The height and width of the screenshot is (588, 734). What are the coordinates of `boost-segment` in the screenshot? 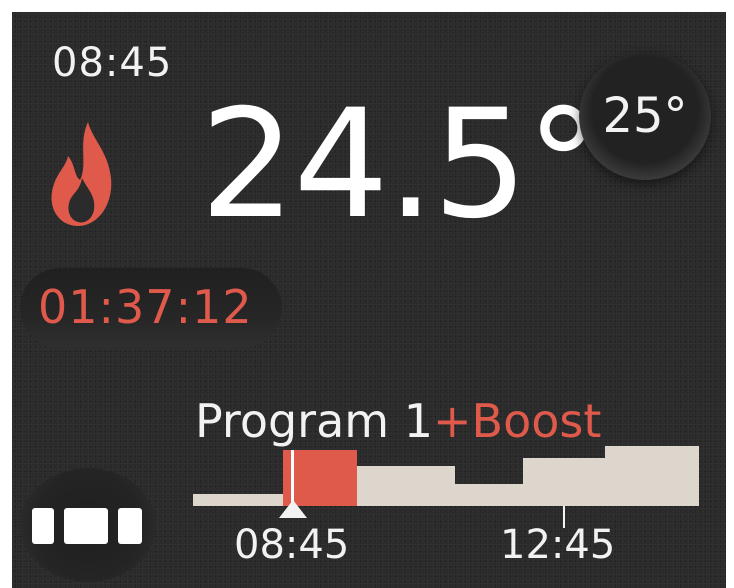 It's located at (320, 478).